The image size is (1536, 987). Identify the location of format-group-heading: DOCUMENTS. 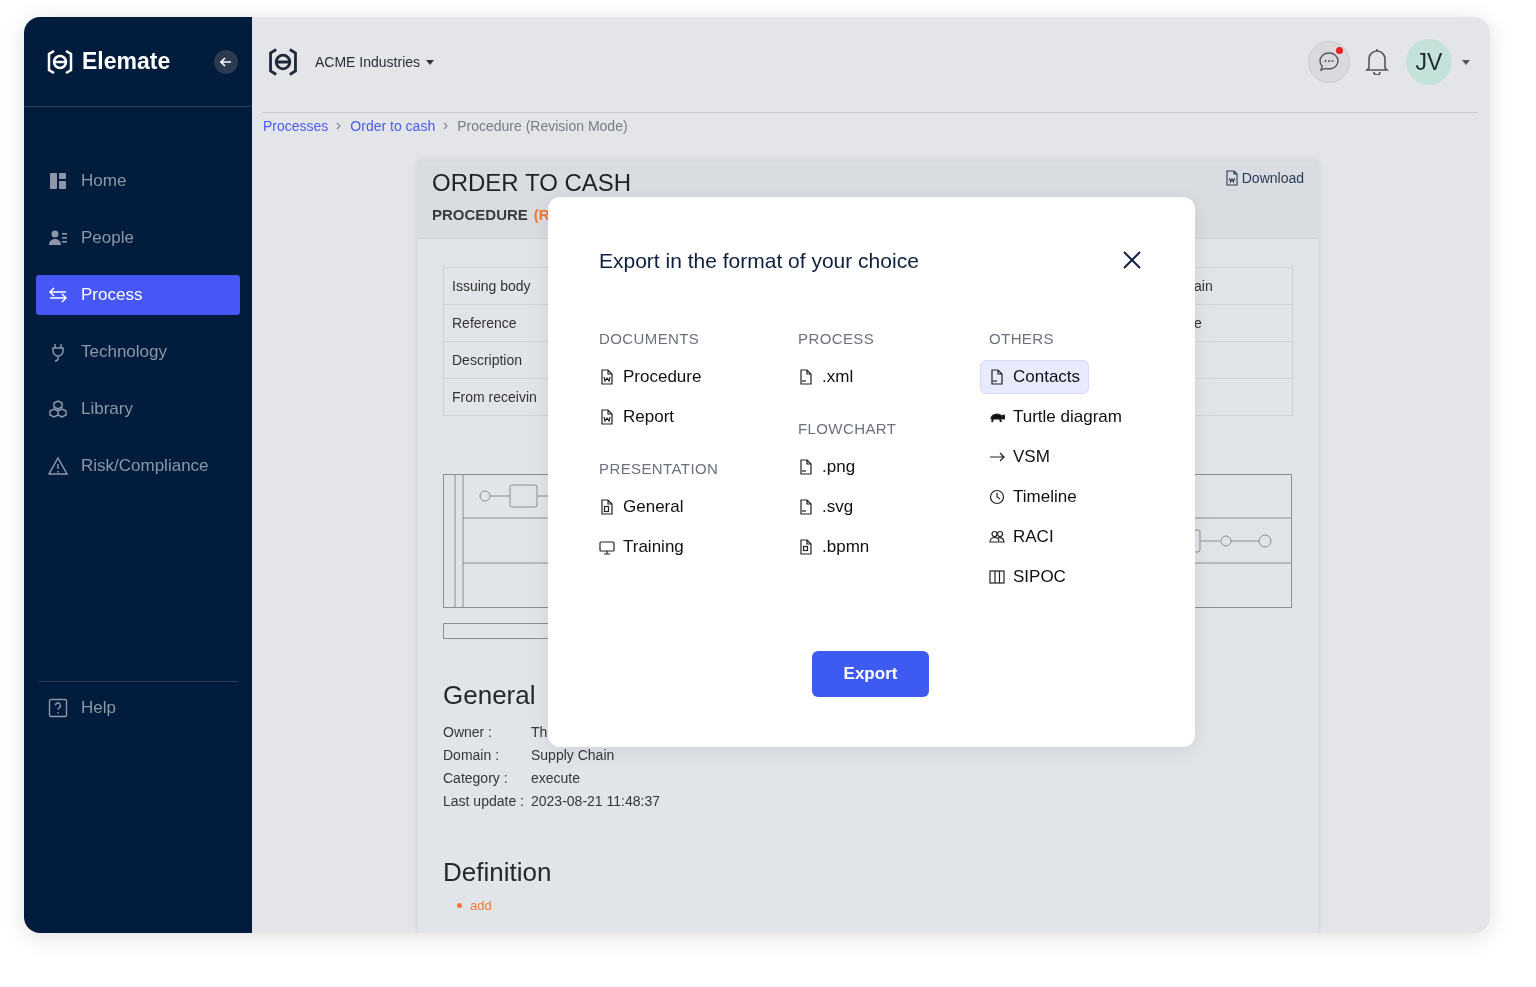
(650, 339).